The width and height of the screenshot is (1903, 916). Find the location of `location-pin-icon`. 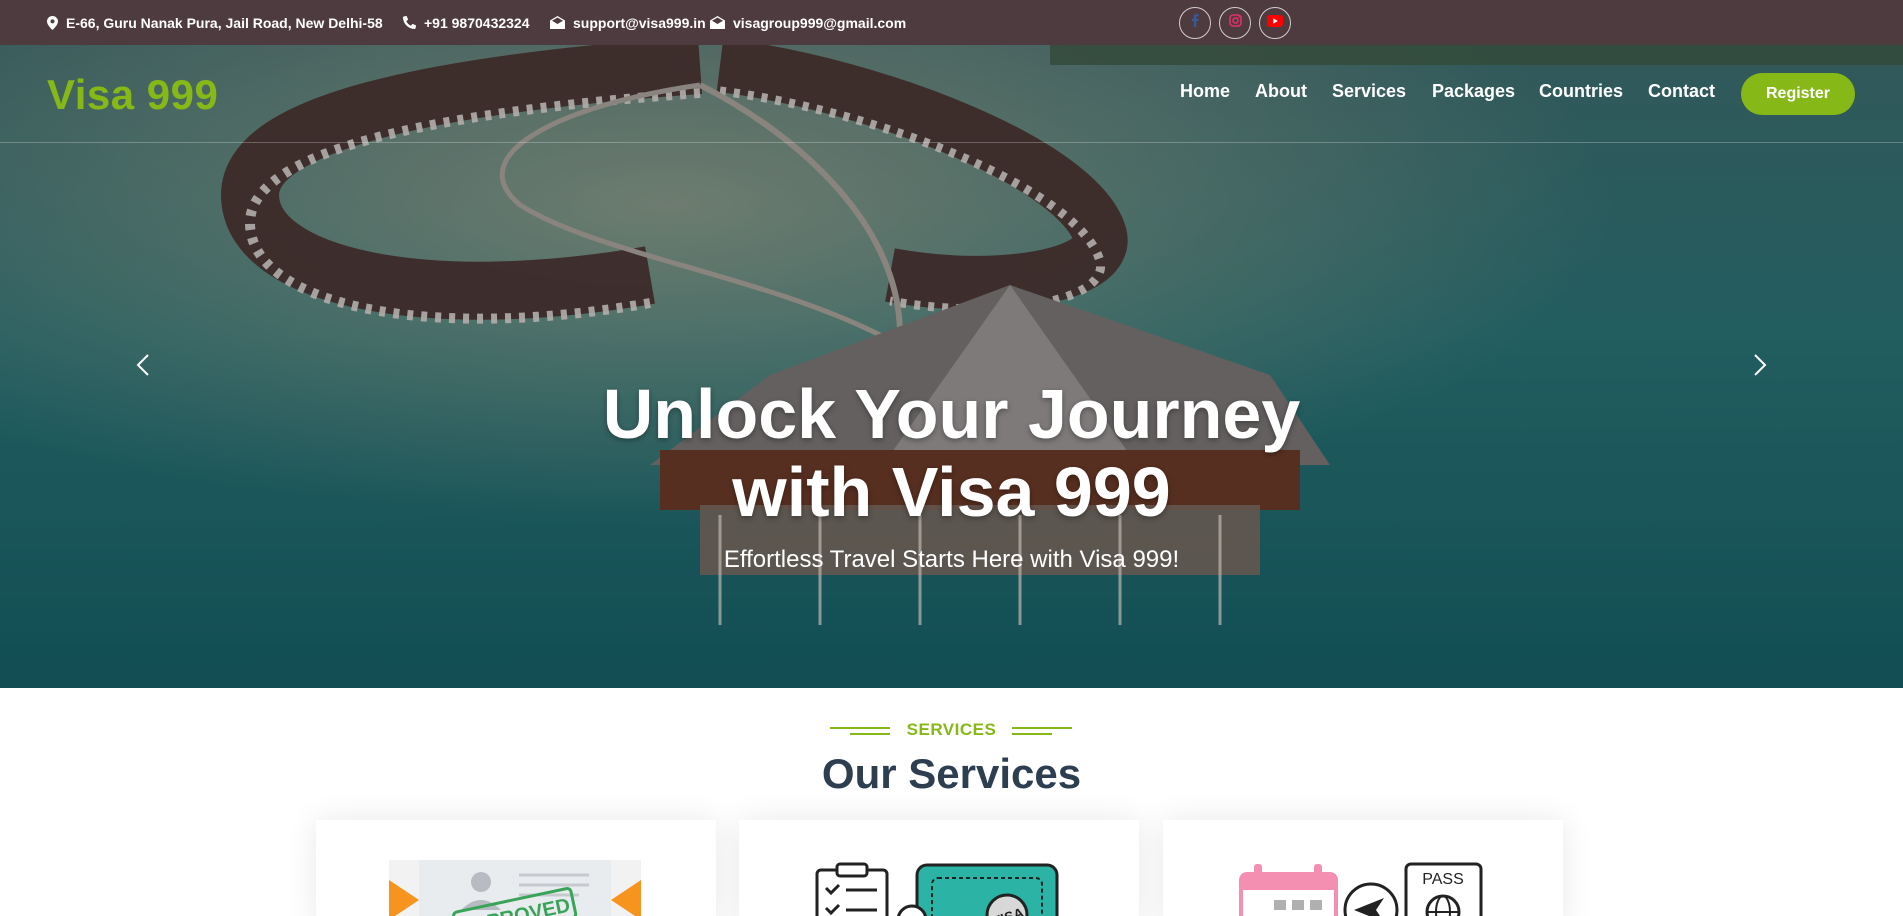

location-pin-icon is located at coordinates (52, 22).